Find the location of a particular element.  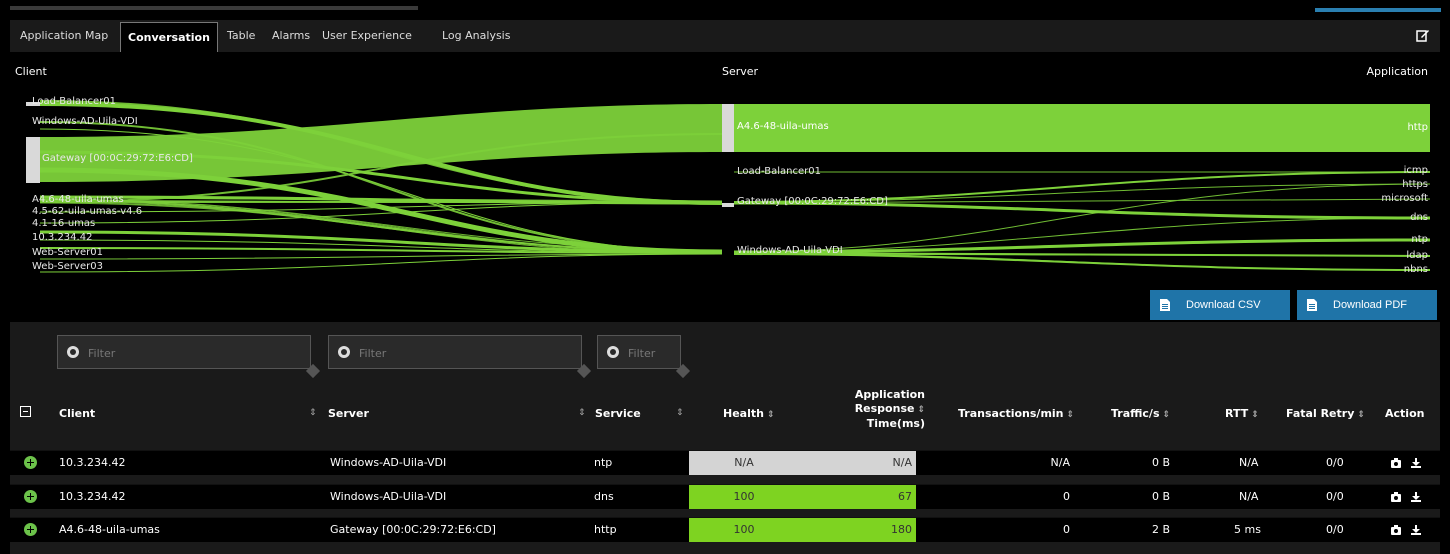

art-cell: 180 is located at coordinates (901, 529).